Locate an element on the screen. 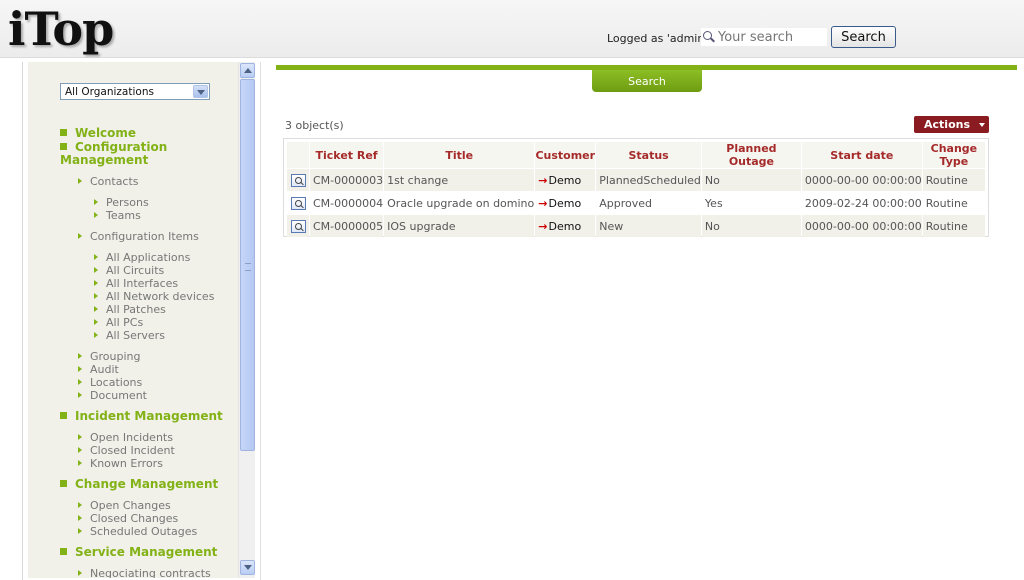 Image resolution: width=1024 pixels, height=580 pixels. menu-item-open-incidents: Open Incidents is located at coordinates (125, 437).